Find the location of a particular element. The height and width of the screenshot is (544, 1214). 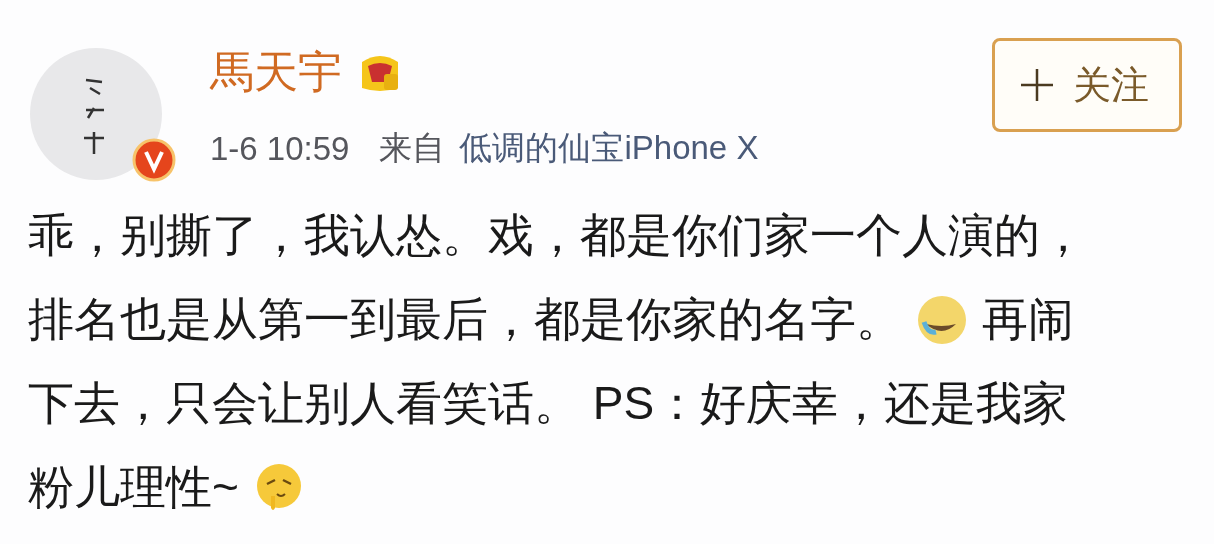

follow-button: 关注 is located at coordinates (1087, 85).